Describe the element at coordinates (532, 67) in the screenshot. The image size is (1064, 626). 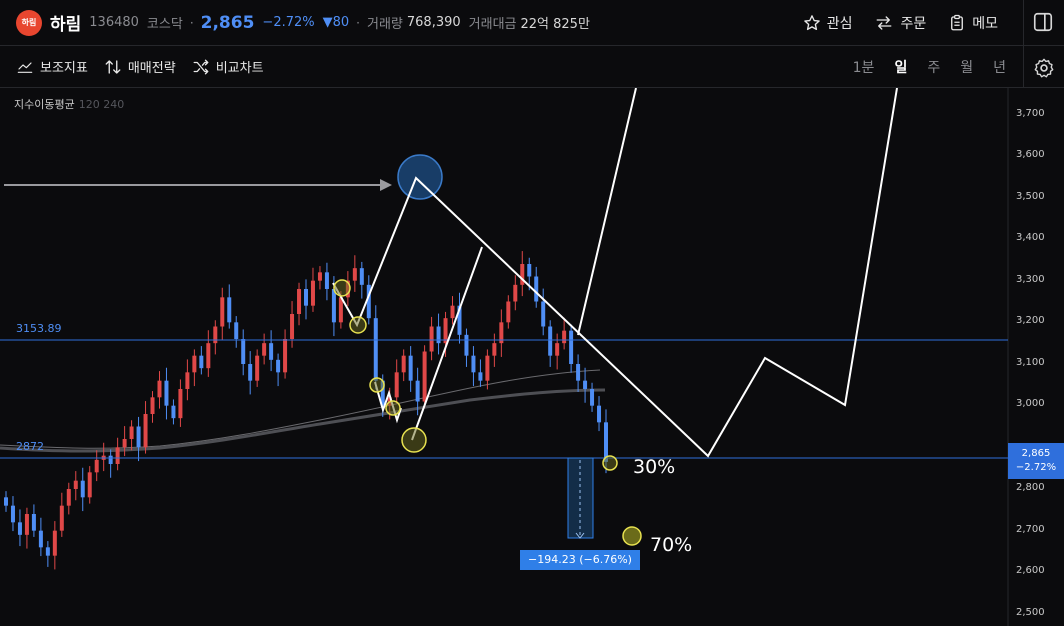
I see `chart-toolbar: 보조지표 매매전략 비교차트 1분 일 주 월 년` at that location.